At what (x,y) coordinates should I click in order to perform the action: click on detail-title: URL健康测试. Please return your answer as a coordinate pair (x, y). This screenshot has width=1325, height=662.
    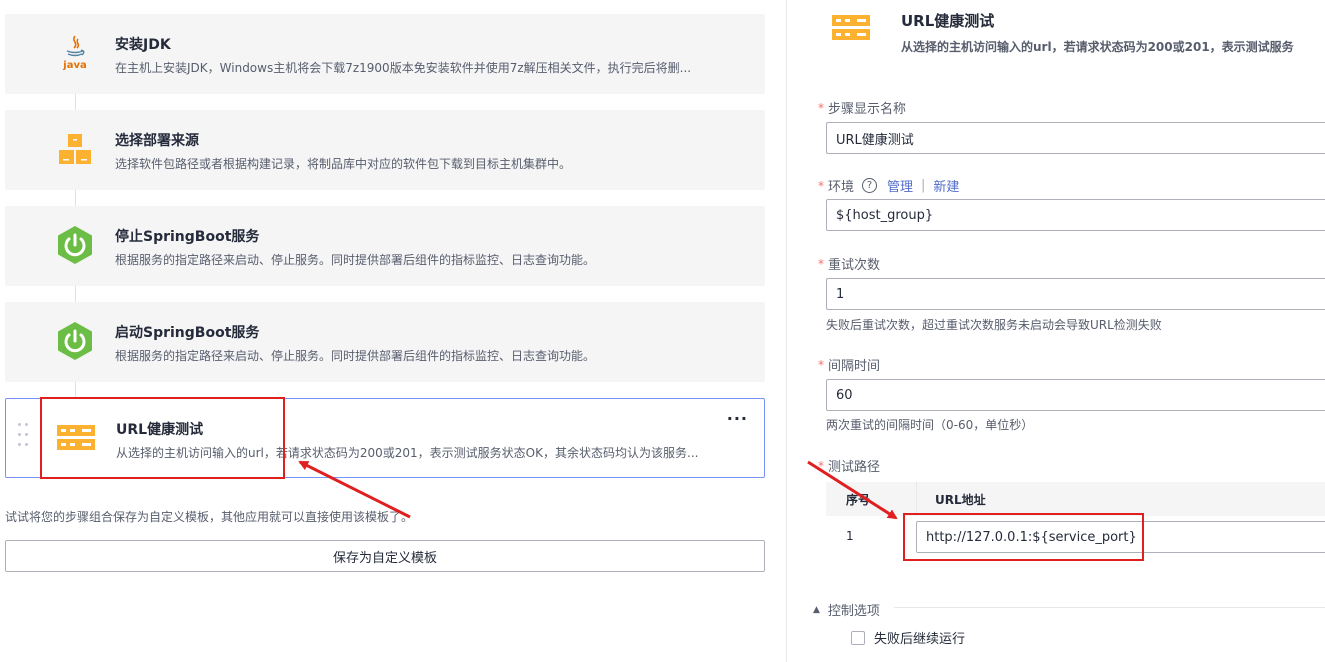
    Looking at the image, I should click on (948, 21).